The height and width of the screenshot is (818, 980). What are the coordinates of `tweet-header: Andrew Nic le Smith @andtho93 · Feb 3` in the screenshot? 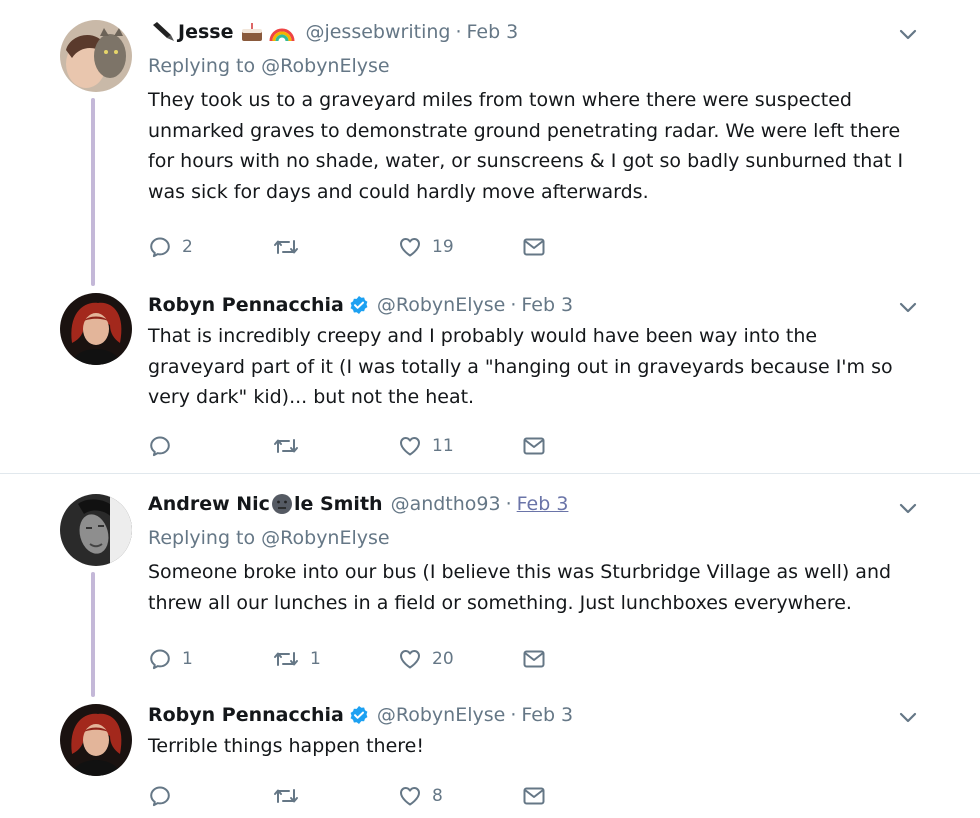 It's located at (533, 504).